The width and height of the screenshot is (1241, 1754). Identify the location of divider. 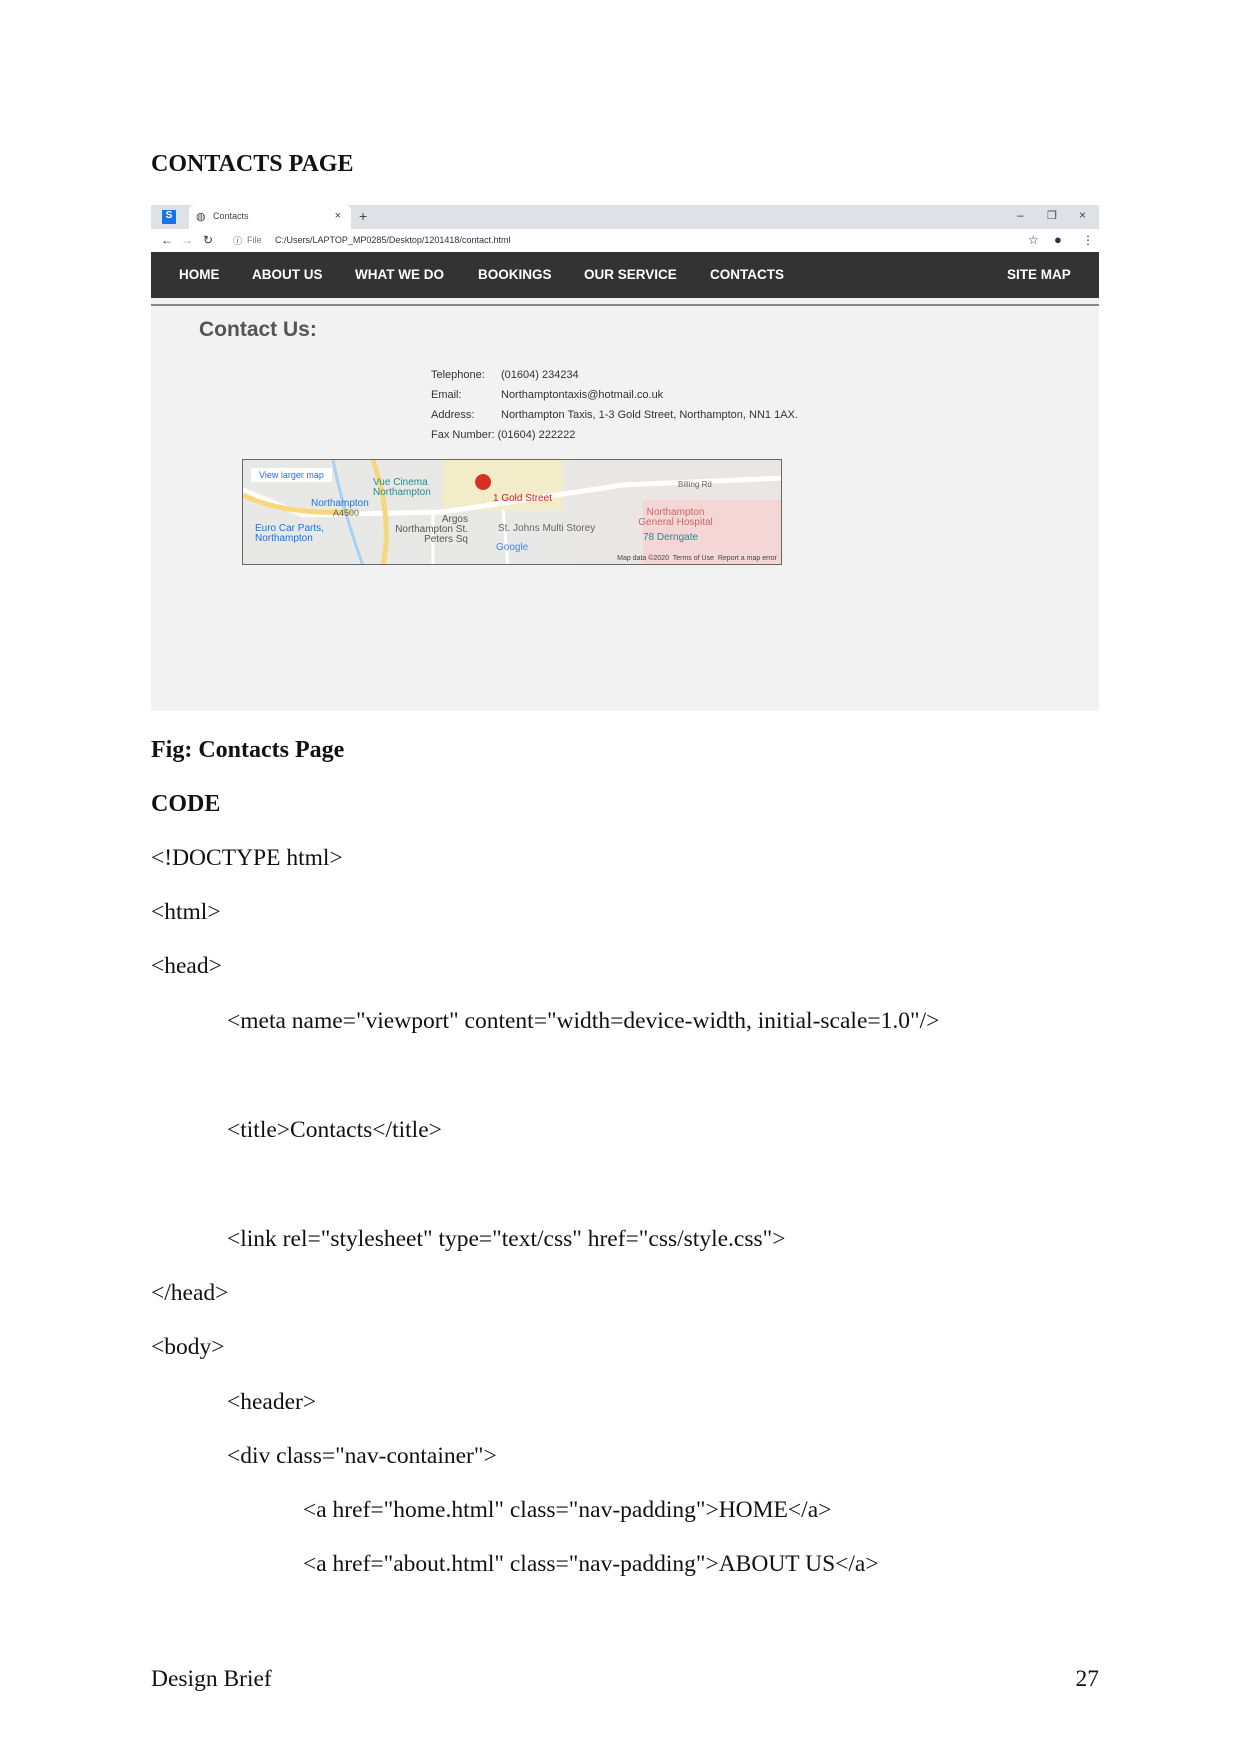
(625, 305).